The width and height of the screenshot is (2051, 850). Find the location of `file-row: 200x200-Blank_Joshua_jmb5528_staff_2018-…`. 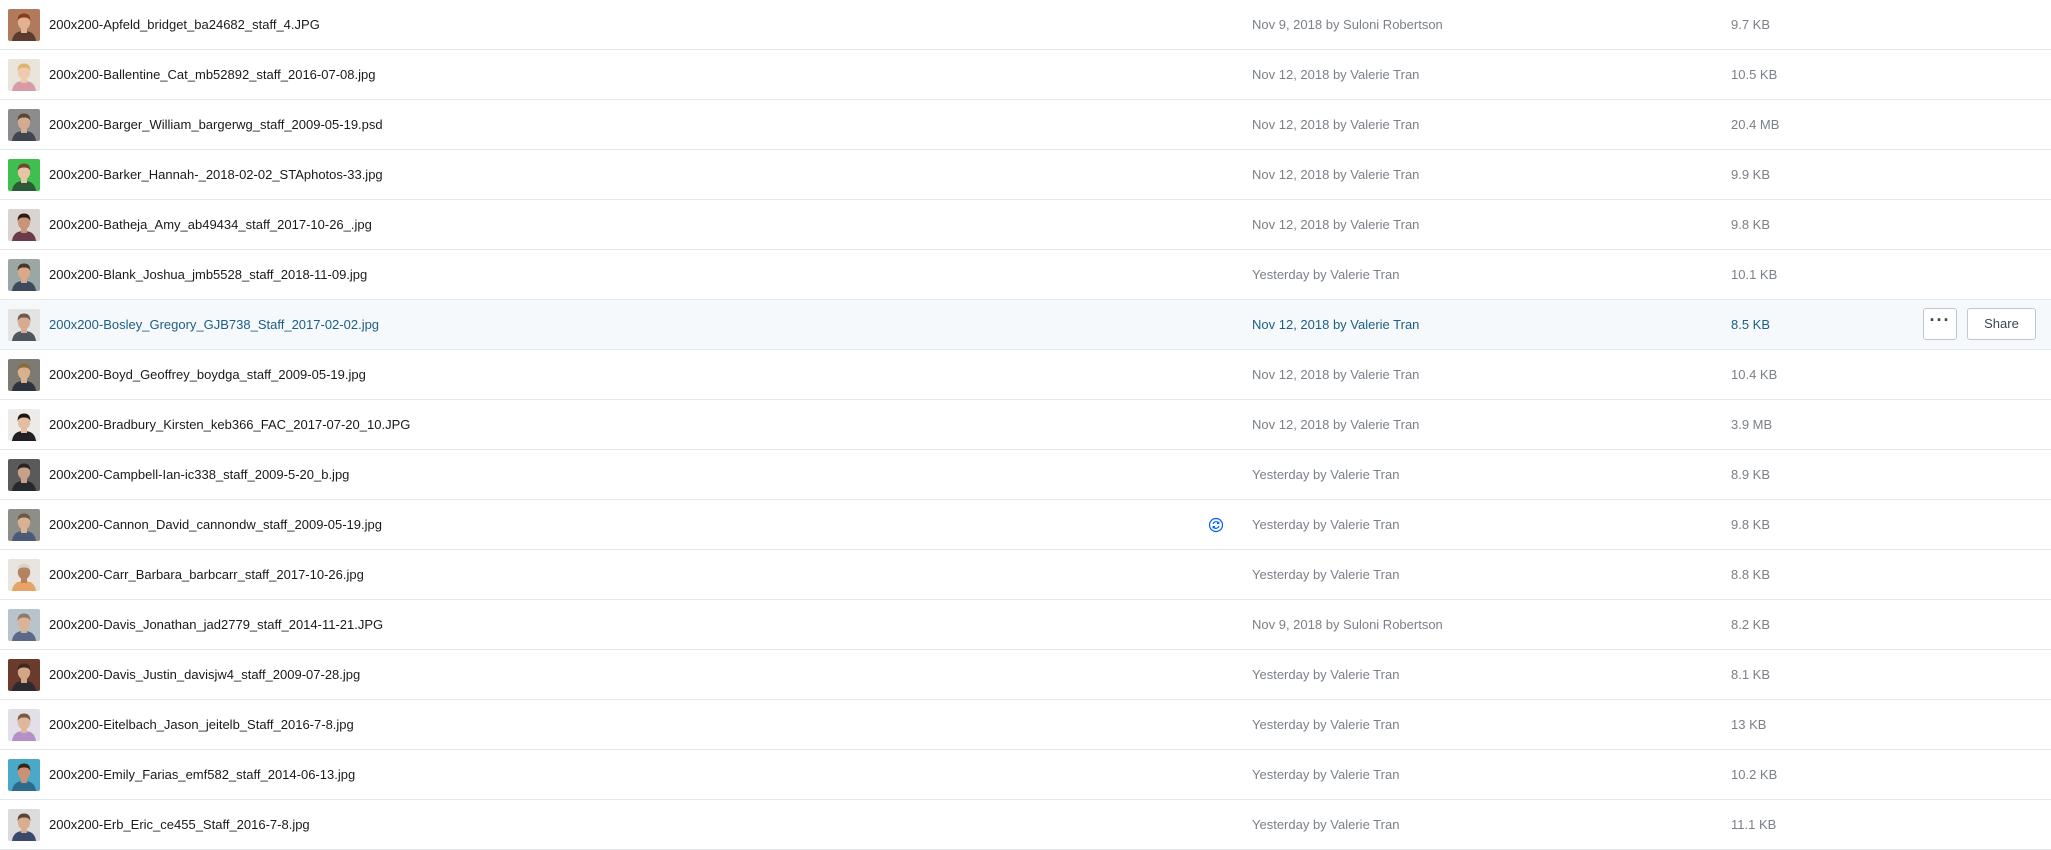

file-row: 200x200-Blank_Joshua_jmb5528_staff_2018-… is located at coordinates (1025, 275).